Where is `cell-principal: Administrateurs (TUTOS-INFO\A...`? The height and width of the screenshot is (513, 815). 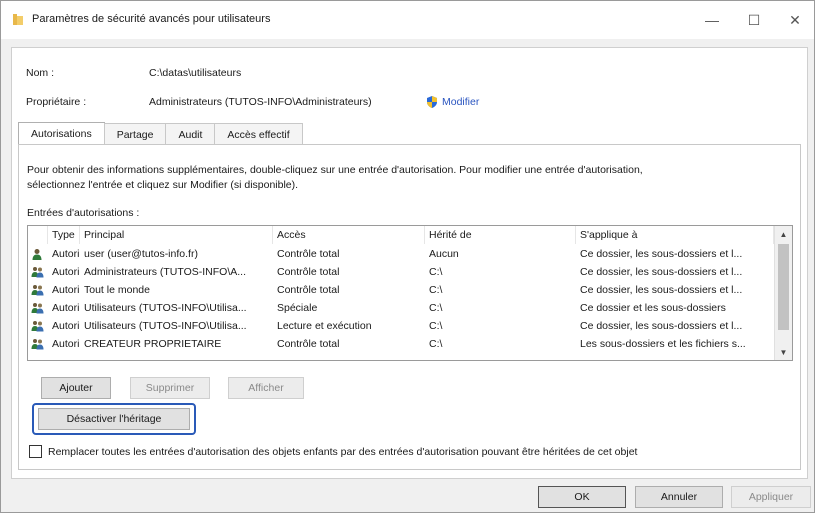
cell-principal: Administrateurs (TUTOS-INFO\A... is located at coordinates (165, 272).